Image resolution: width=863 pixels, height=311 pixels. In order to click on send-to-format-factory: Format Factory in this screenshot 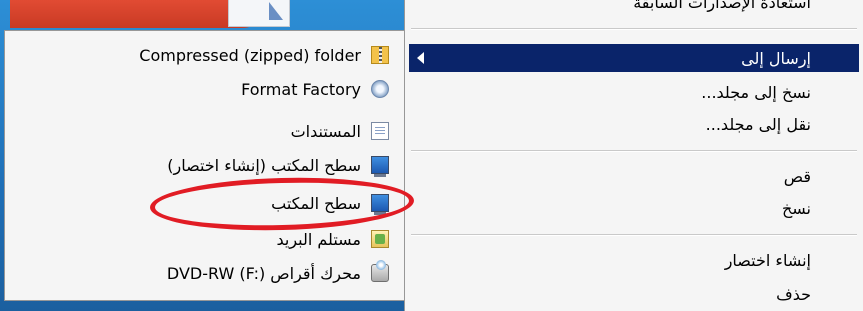, I will do `click(315, 89)`.